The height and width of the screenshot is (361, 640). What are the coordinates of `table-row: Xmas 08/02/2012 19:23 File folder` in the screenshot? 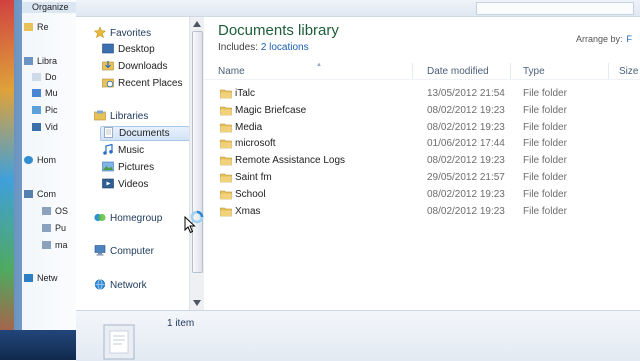 It's located at (422, 212).